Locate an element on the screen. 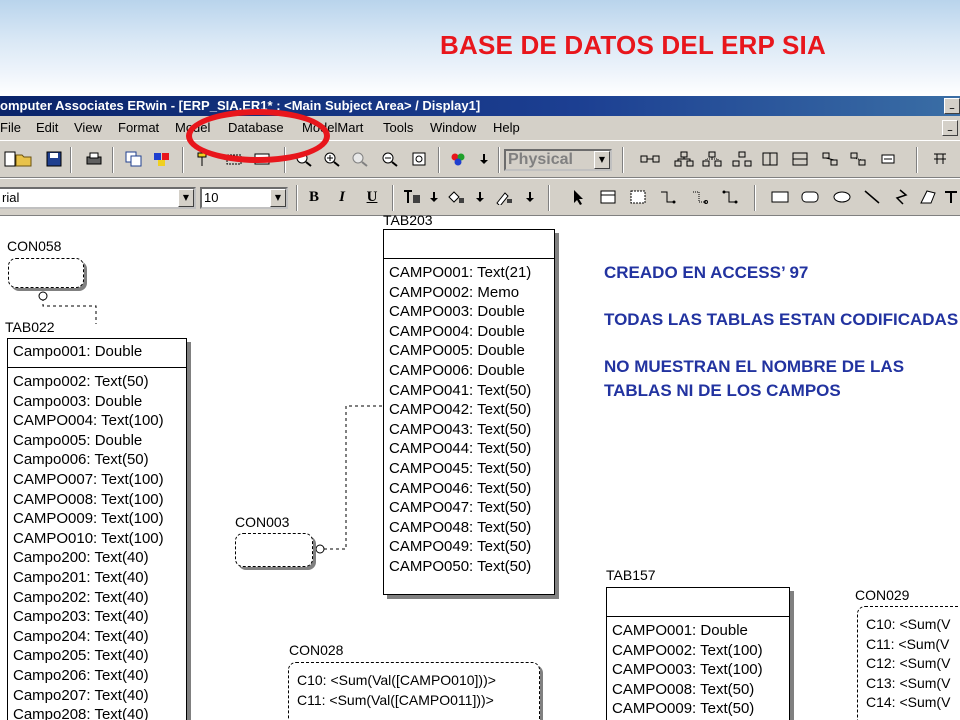 This screenshot has width=960, height=720. note-access: CREADO EN ACCESS’ 97 is located at coordinates (706, 272).